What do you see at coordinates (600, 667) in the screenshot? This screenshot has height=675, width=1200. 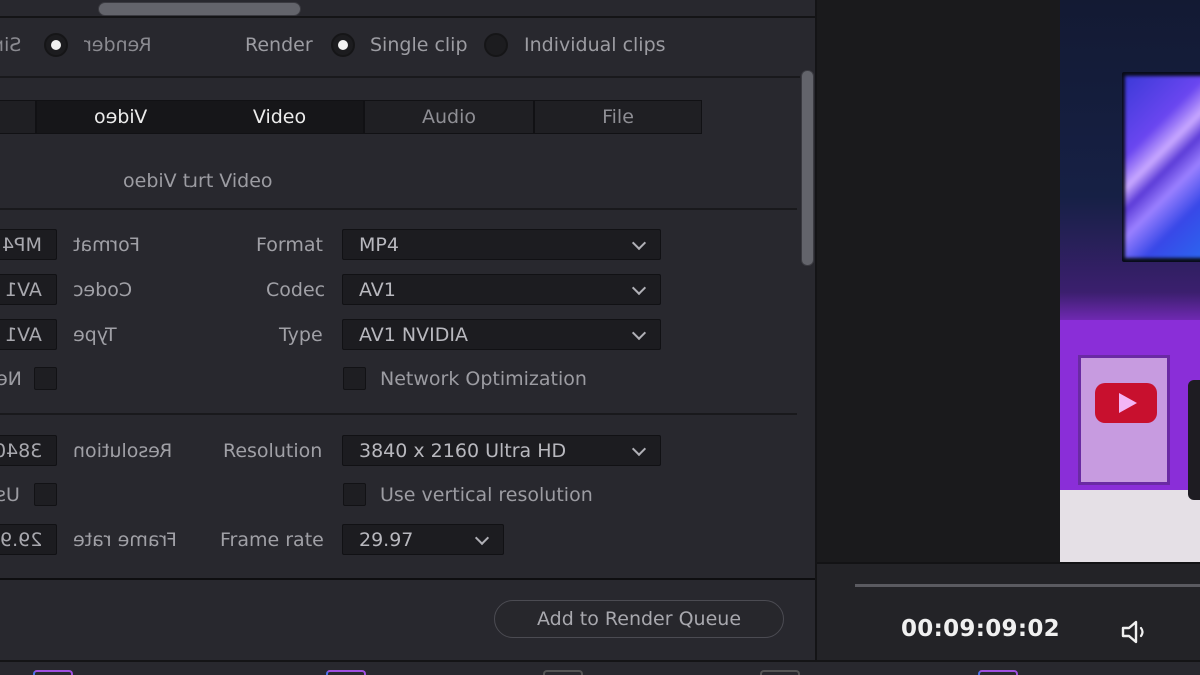 I see `page-navigation-bar` at bounding box center [600, 667].